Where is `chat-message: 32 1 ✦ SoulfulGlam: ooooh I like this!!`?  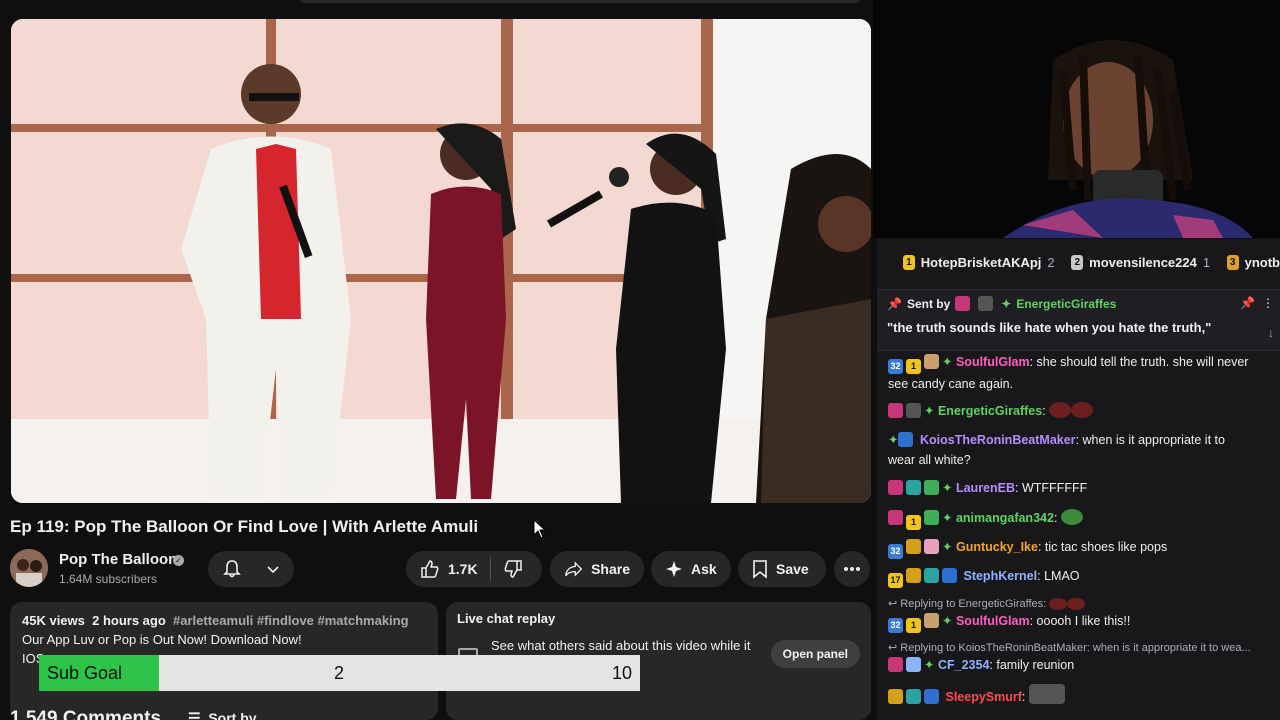 chat-message: 32 1 ✦ SoulfulGlam: ooooh I like this!! is located at coordinates (1078, 622).